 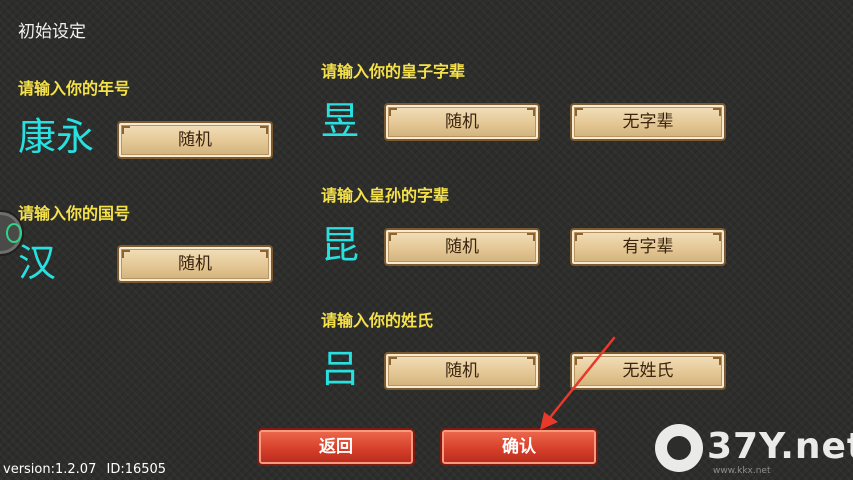 I want to click on watermark-emblem-icon, so click(x=679, y=448).